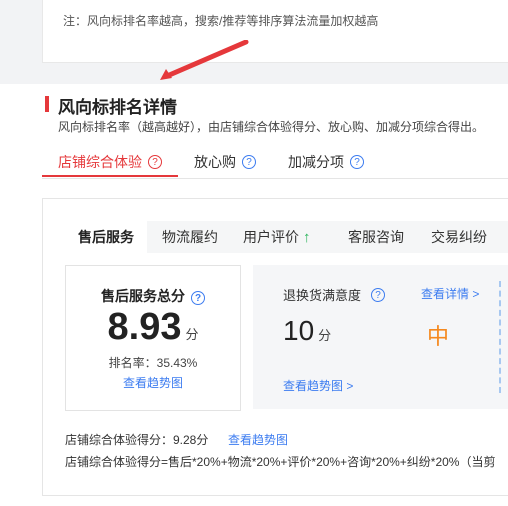  I want to click on section-title: 风向标排名详情, so click(117, 107).